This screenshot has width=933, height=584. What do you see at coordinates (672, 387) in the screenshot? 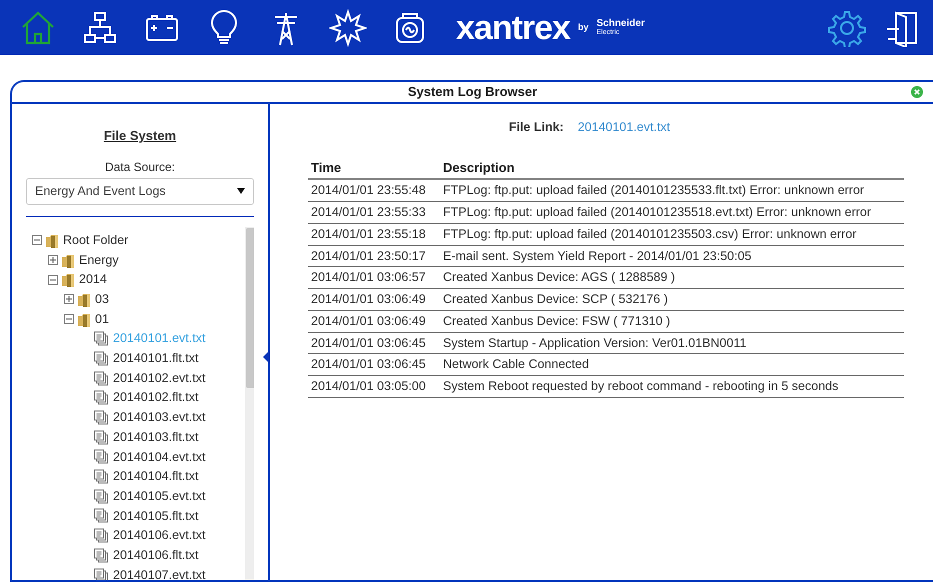
I see `table-cell: System Reboot requested by reboot command - rebooting in 5 seconds` at bounding box center [672, 387].